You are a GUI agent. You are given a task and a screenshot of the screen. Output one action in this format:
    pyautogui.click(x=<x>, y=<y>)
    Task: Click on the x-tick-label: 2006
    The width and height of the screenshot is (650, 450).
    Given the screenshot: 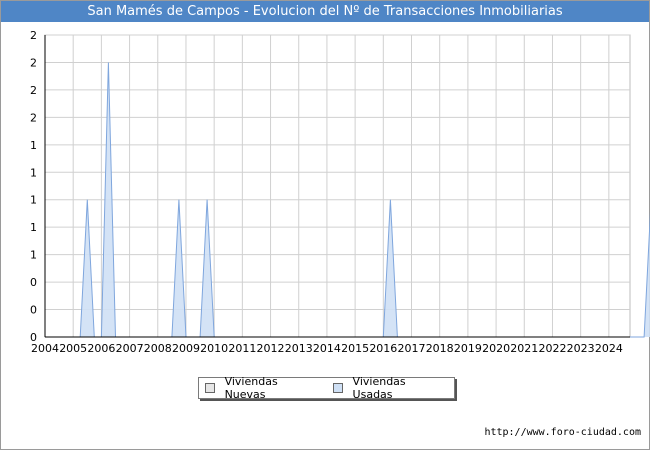 What is the action you would take?
    pyautogui.click(x=101, y=348)
    